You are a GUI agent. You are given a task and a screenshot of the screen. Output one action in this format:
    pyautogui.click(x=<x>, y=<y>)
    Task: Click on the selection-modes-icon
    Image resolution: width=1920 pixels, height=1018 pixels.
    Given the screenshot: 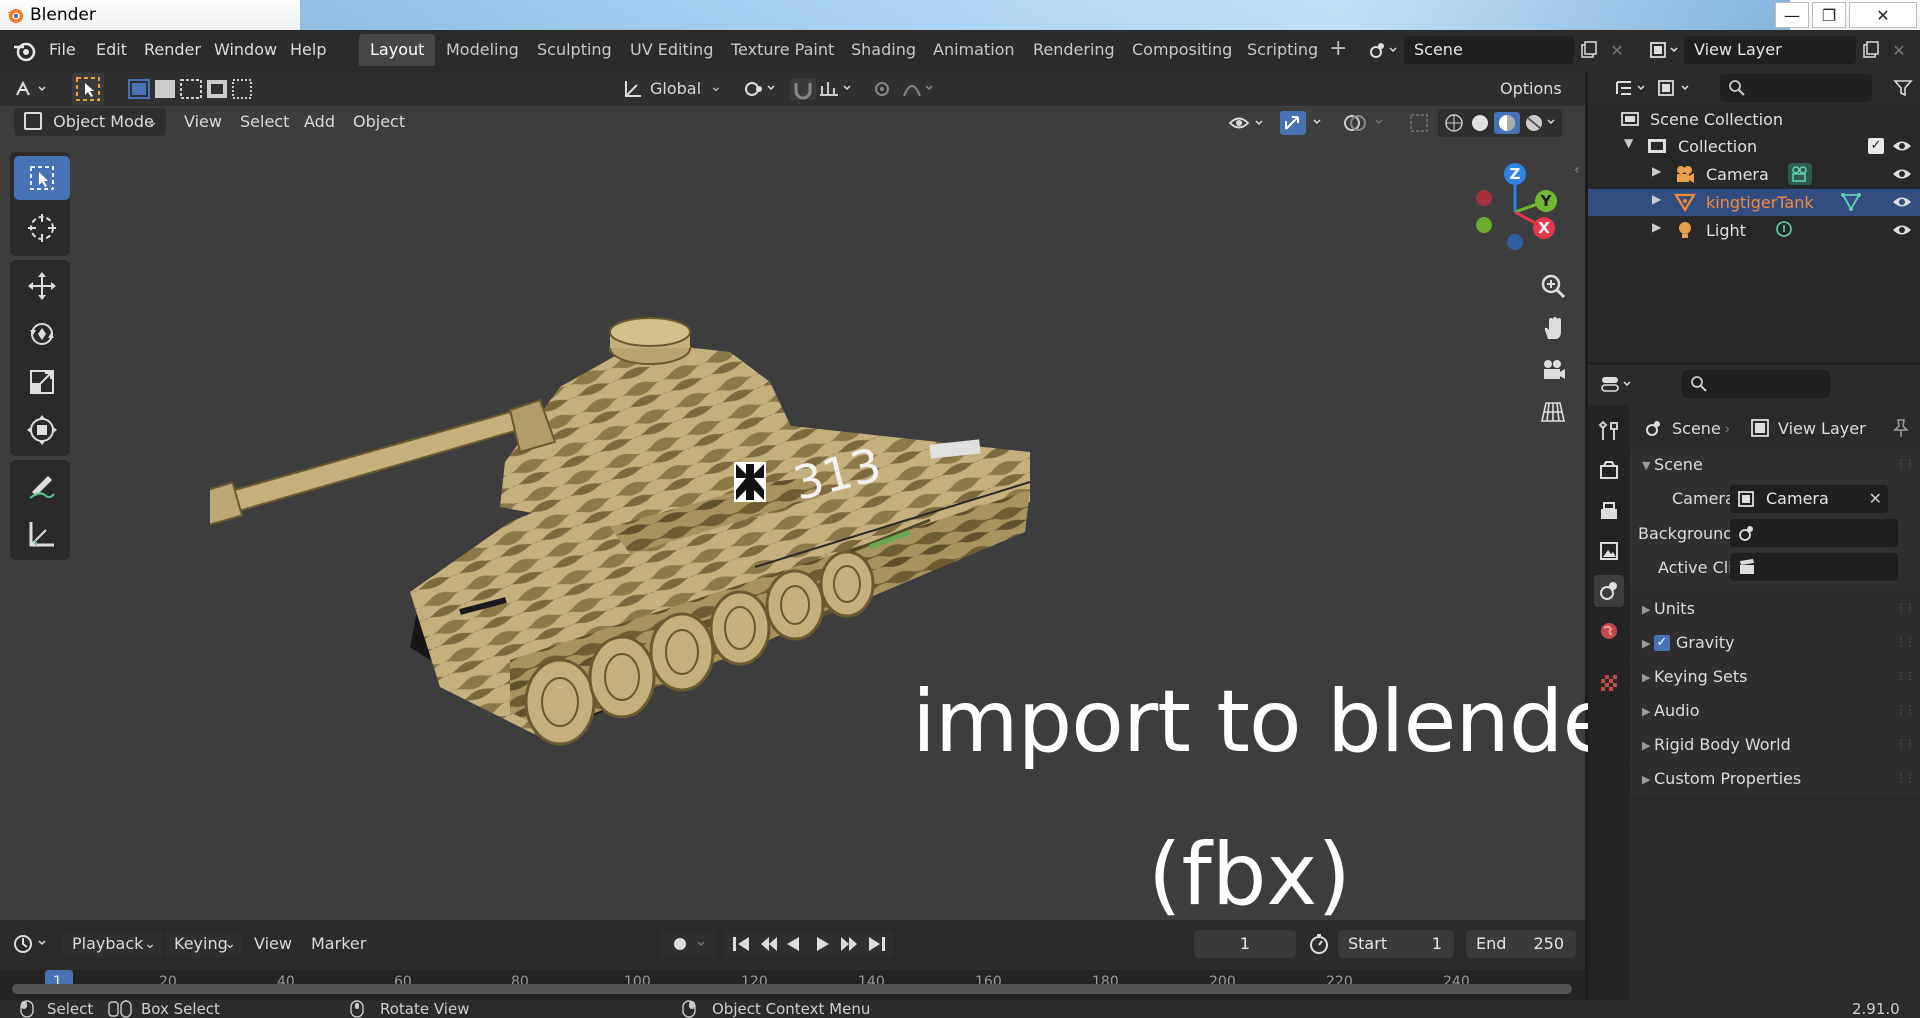 What is the action you would take?
    pyautogui.click(x=189, y=89)
    